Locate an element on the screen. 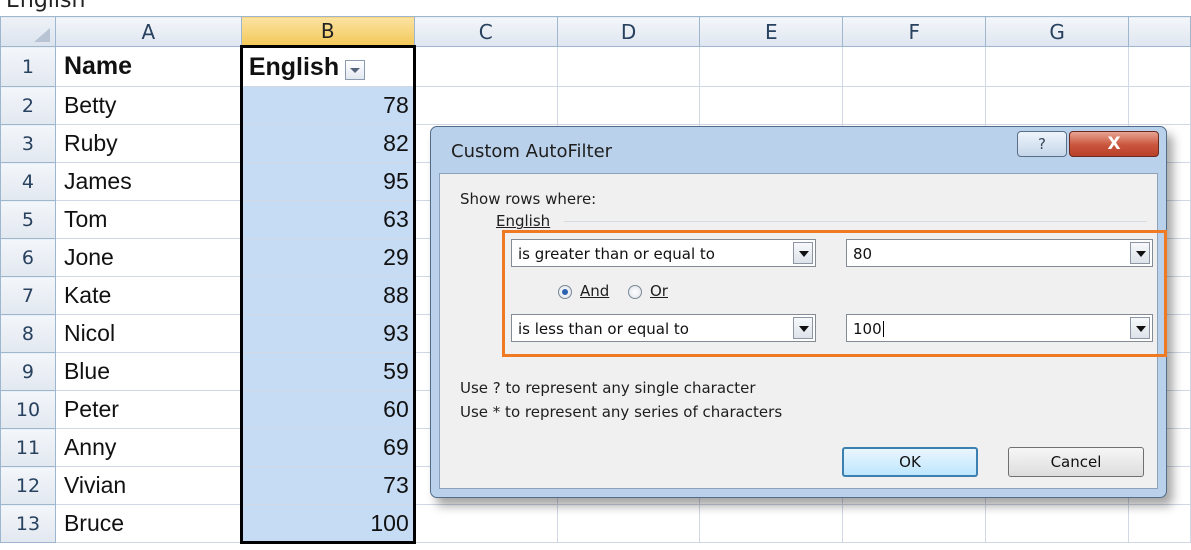  name-cell: Bruce is located at coordinates (148, 523).